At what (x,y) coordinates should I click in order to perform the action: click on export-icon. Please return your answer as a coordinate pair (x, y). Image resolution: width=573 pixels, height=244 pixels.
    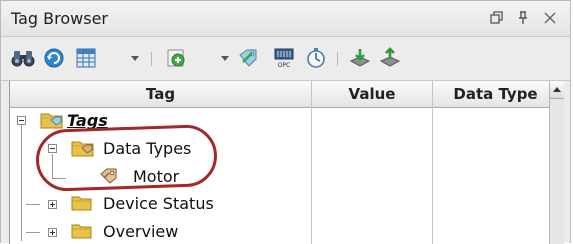
    Looking at the image, I should click on (390, 58).